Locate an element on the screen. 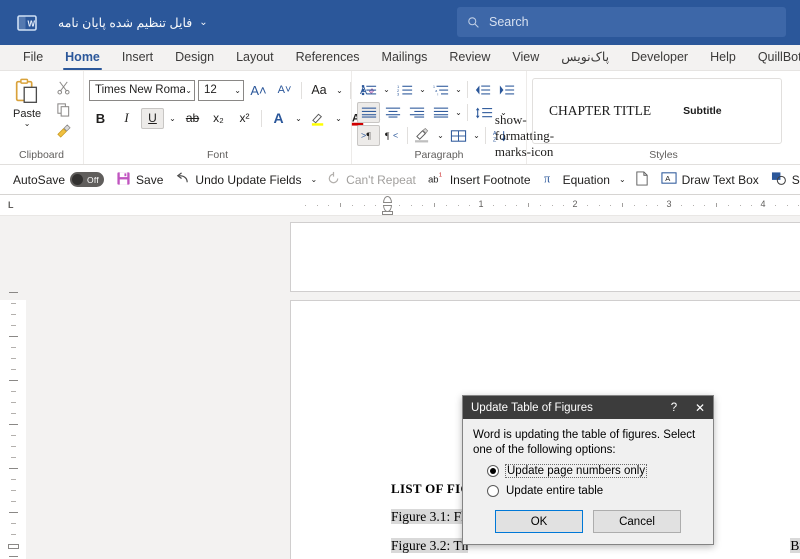 This screenshot has height=559, width=800. page-button is located at coordinates (642, 180).